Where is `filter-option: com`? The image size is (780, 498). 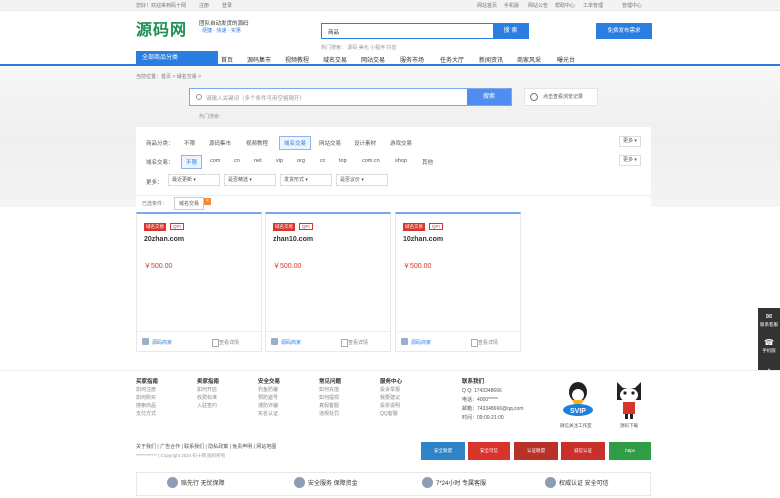
filter-option: com is located at coordinates (215, 161).